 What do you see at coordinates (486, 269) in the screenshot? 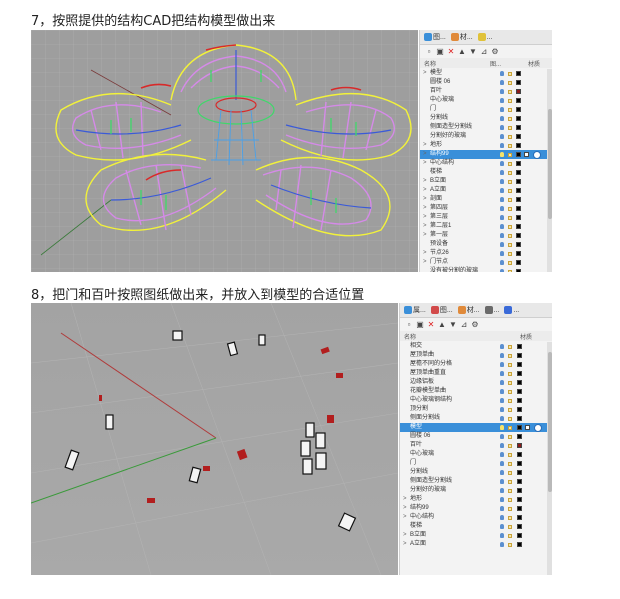
I see `layer-row: 没有被分割的玻璃` at bounding box center [486, 269].